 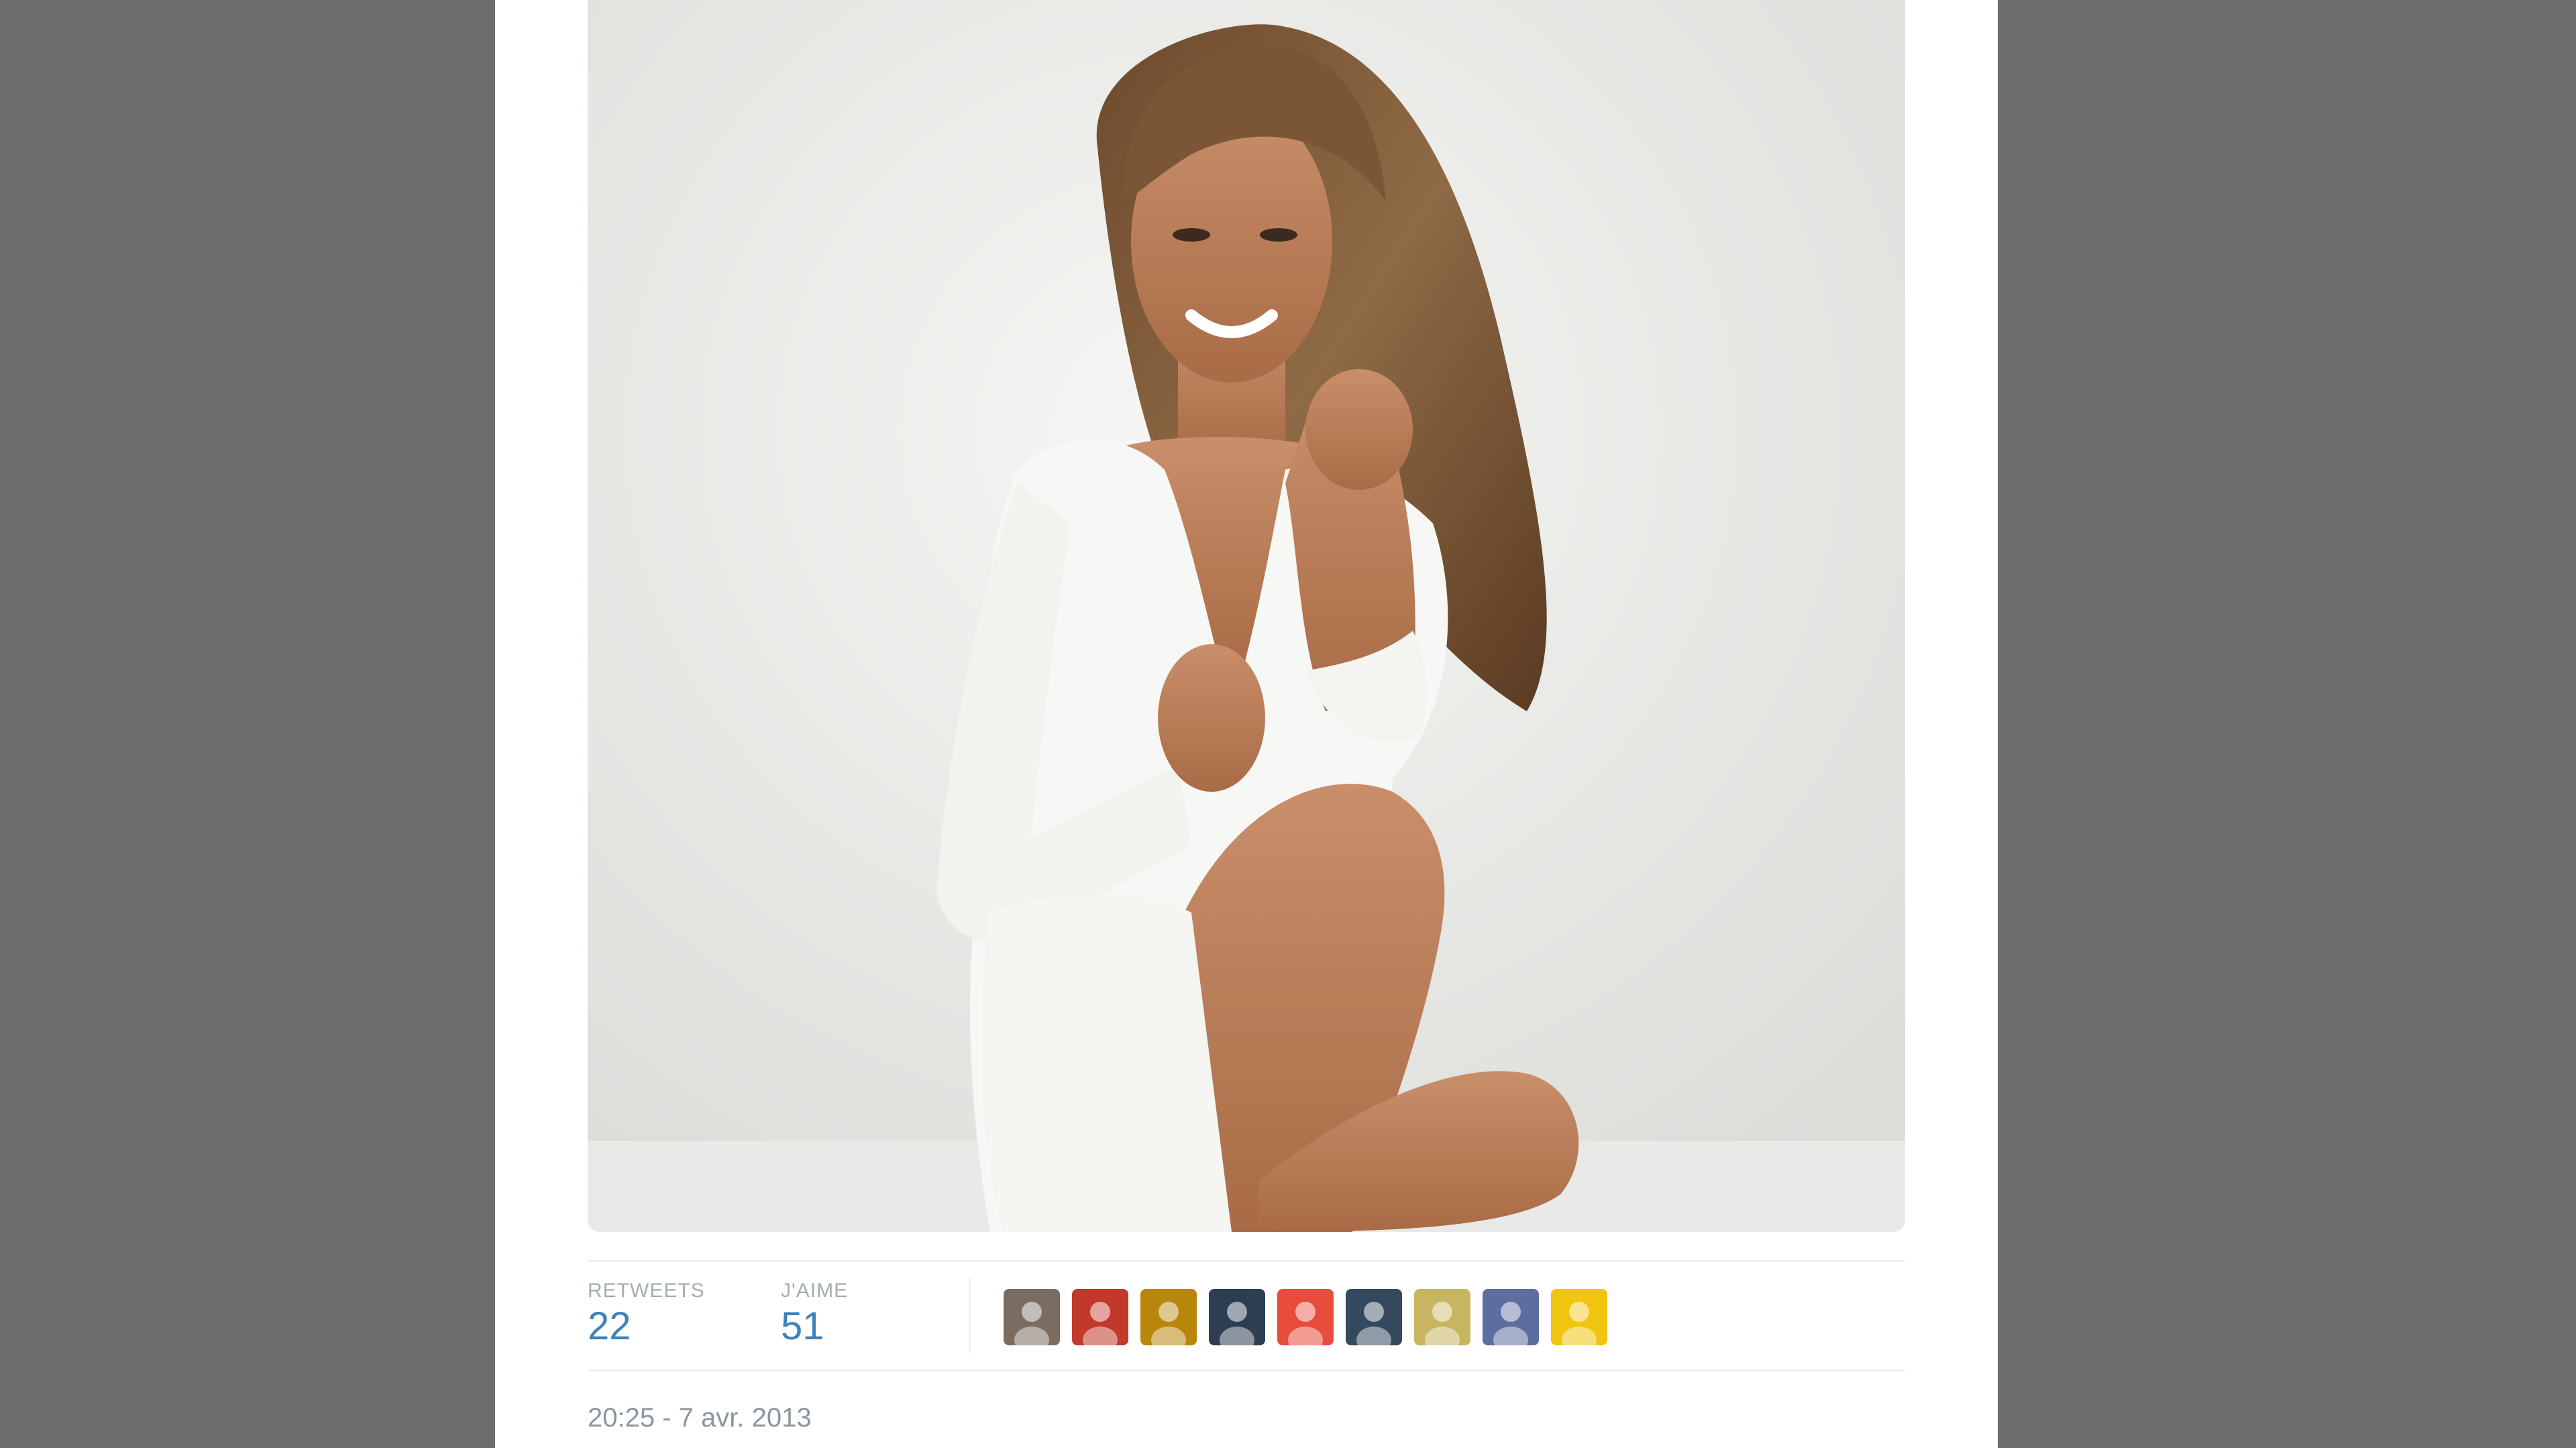 I want to click on liked-by-avatars, so click(x=1305, y=1317).